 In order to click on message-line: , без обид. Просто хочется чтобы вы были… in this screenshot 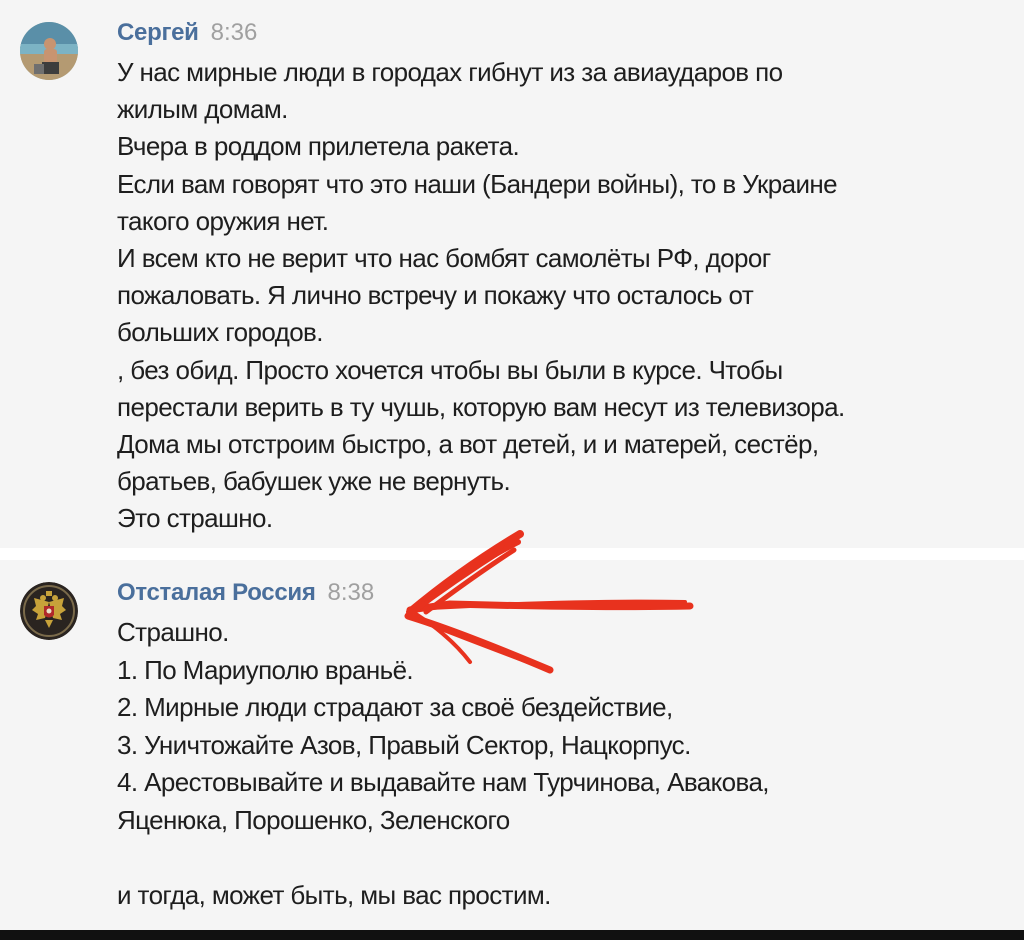, I will do `click(450, 369)`.